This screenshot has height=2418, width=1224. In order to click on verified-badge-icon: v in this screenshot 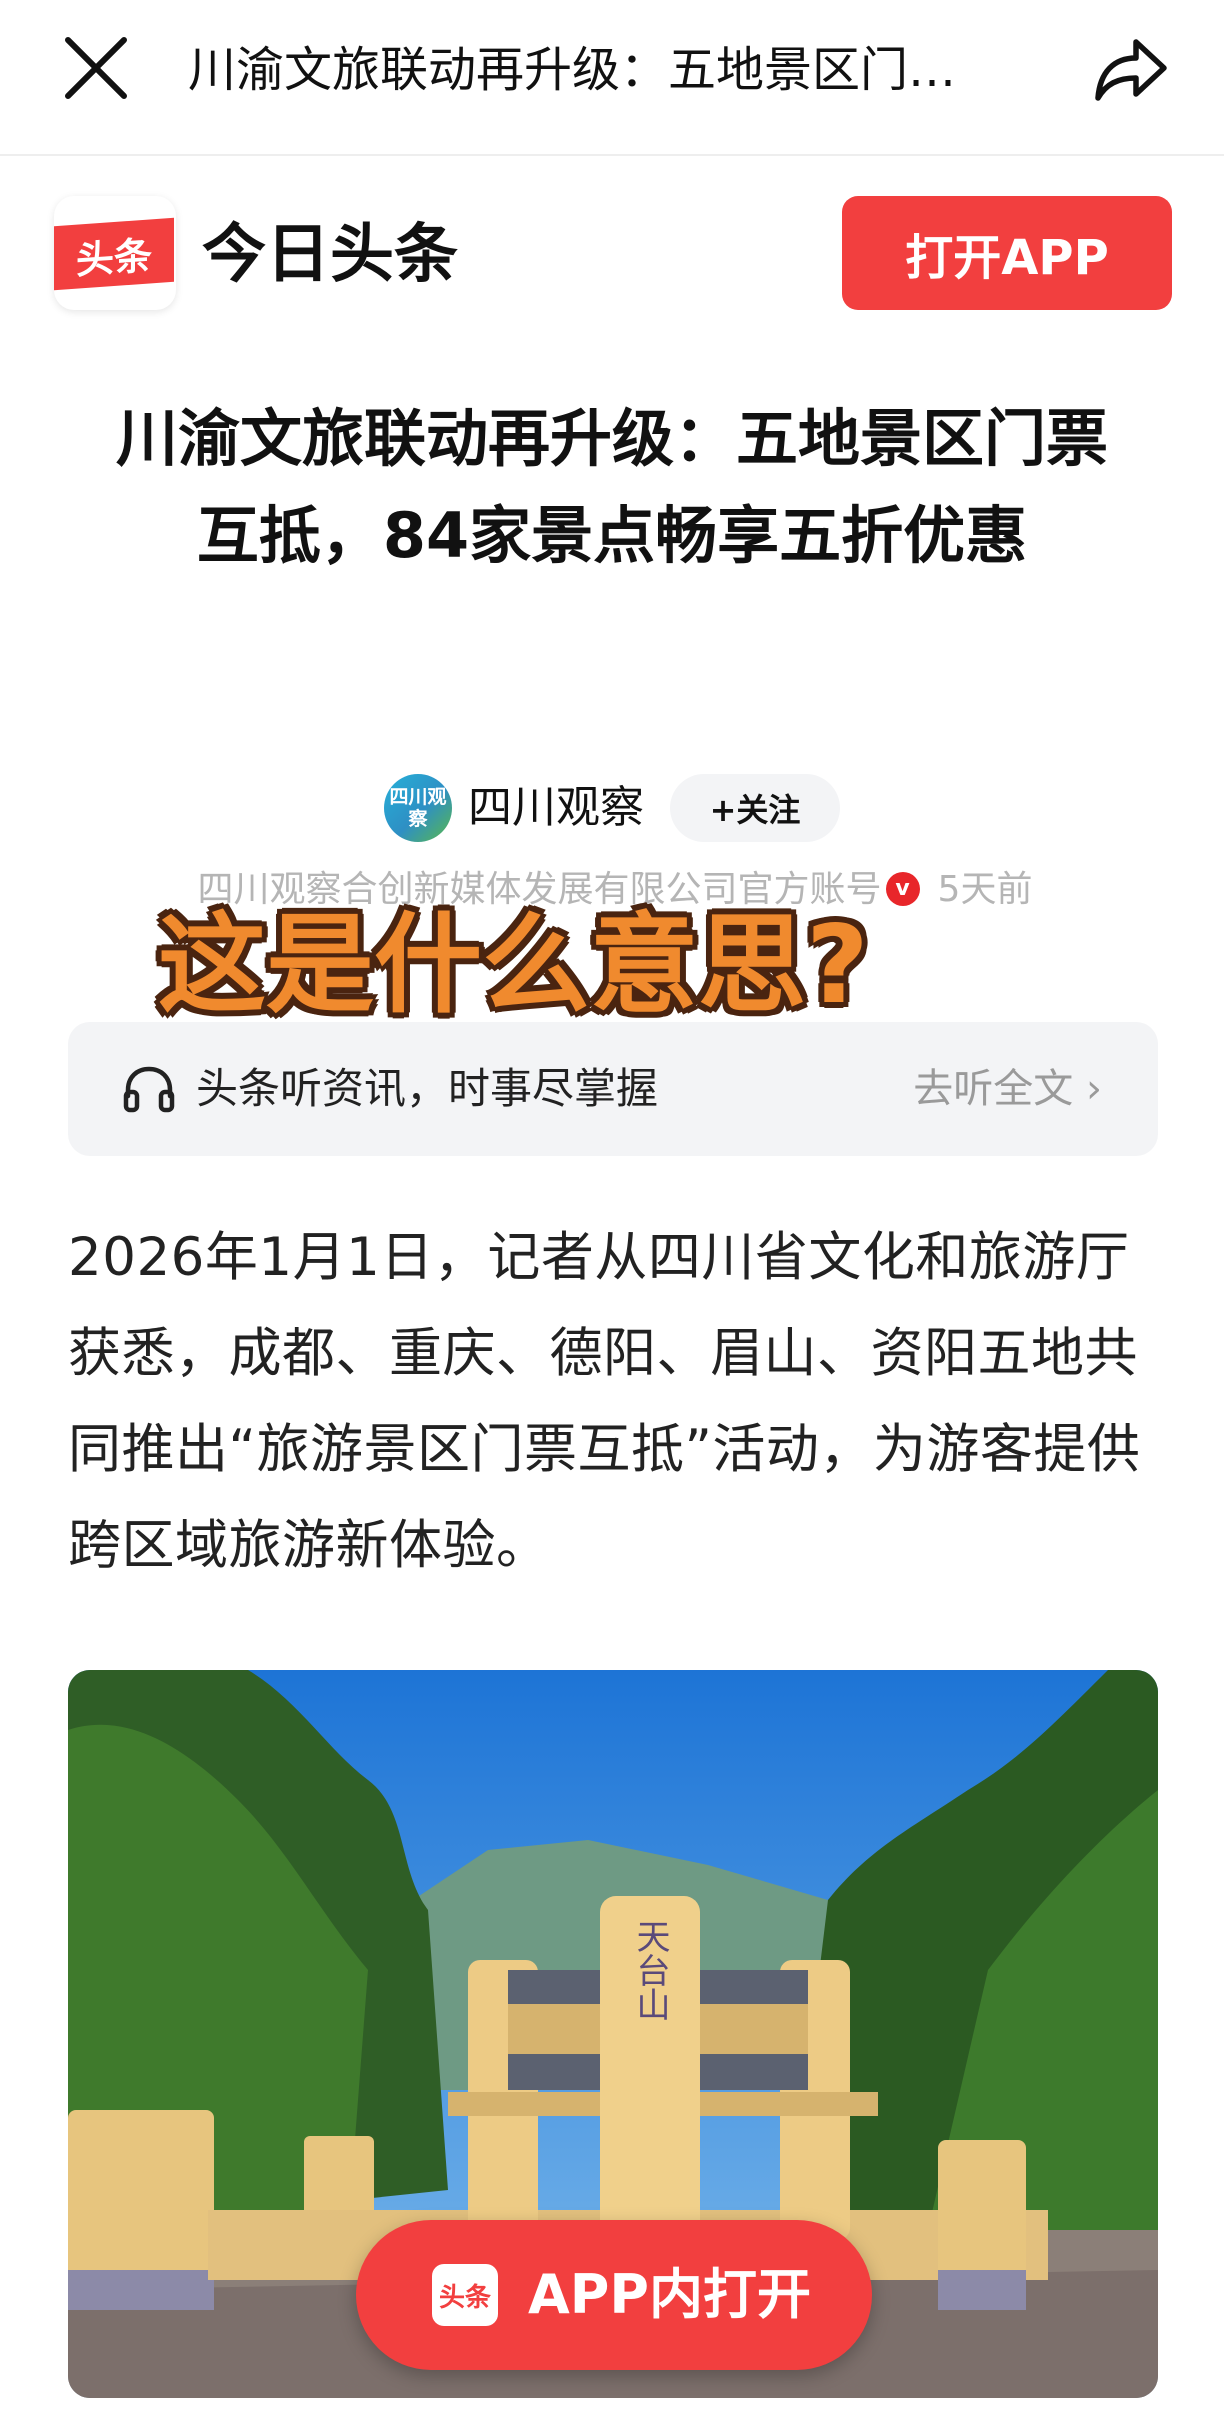, I will do `click(902, 889)`.